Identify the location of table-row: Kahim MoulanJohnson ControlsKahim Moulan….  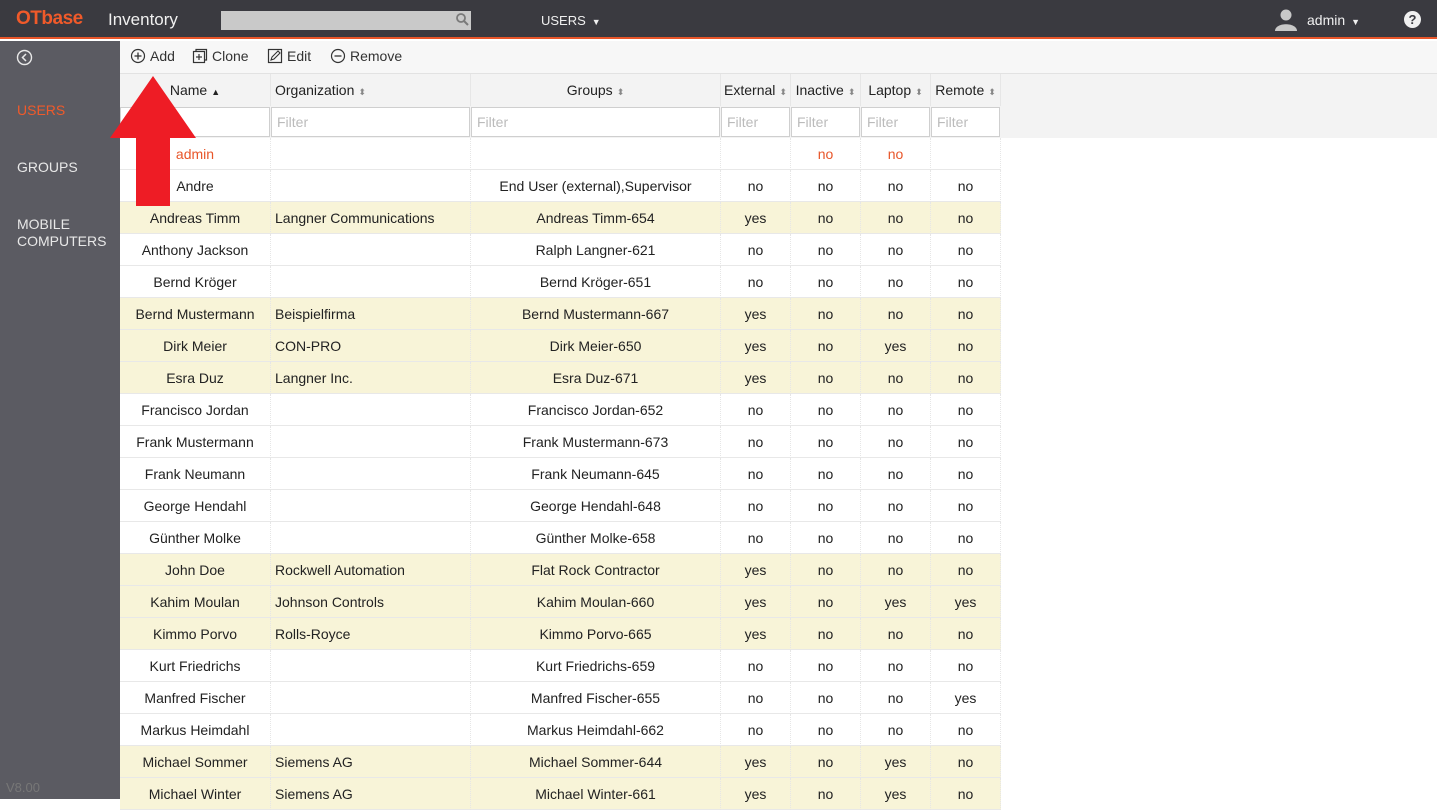
(560, 602).